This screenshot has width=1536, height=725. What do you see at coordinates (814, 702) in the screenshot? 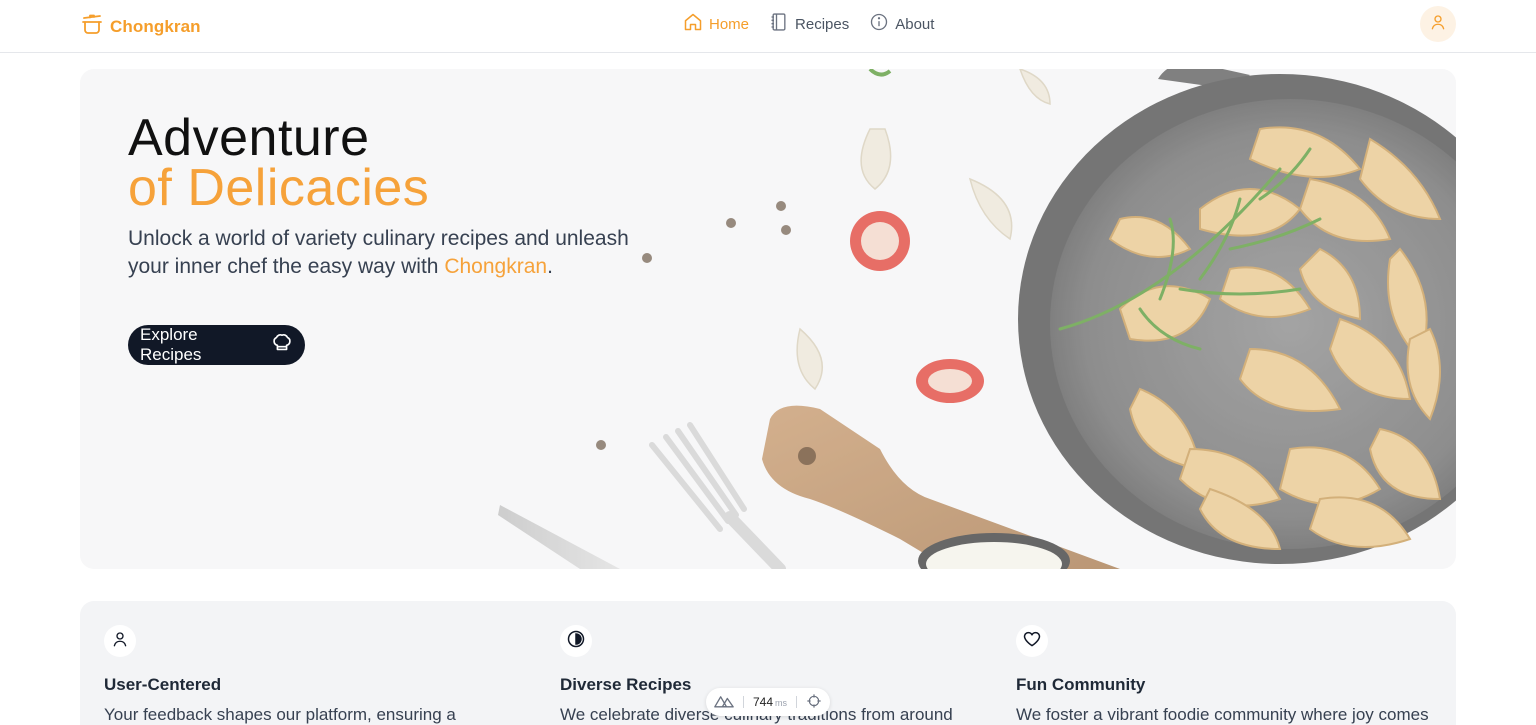
I see `crosshair-icon` at bounding box center [814, 702].